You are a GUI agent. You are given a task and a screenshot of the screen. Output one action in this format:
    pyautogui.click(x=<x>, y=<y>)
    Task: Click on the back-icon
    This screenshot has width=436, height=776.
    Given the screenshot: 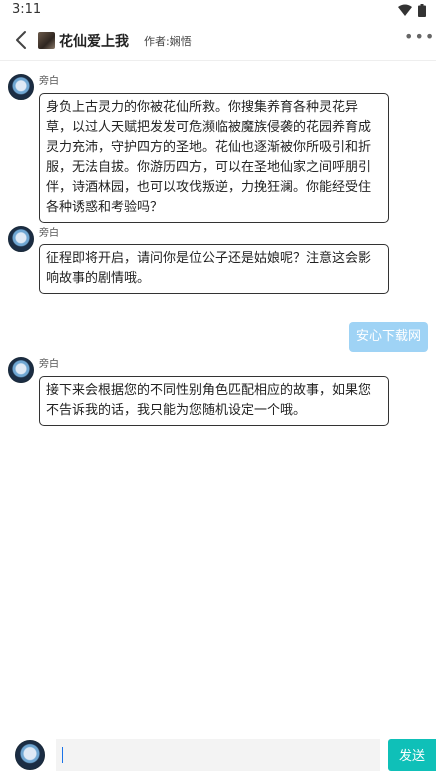 What is the action you would take?
    pyautogui.click(x=22, y=40)
    